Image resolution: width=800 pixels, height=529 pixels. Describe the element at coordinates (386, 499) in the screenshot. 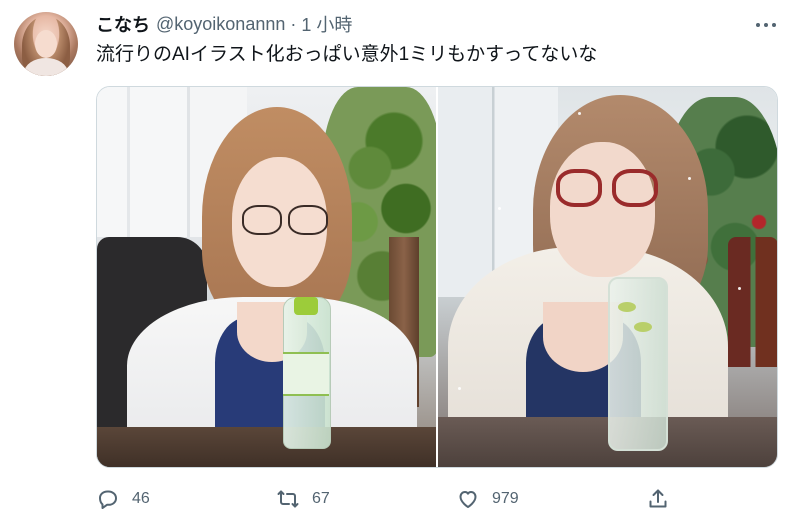

I see `tweet-actions: 46 67 979` at that location.